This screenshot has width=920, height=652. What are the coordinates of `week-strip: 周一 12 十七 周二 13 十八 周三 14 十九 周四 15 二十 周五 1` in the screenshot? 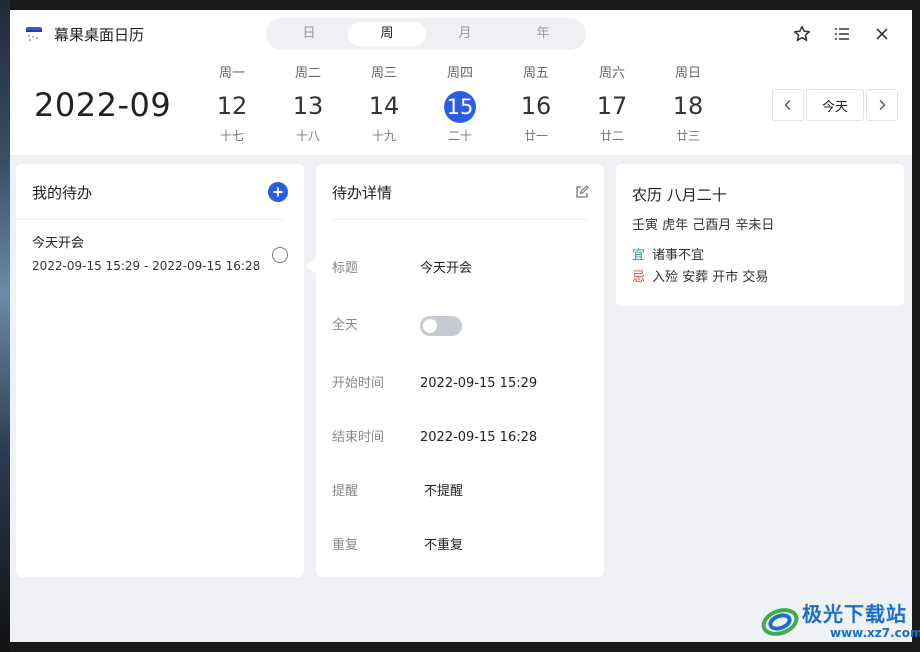 It's located at (460, 106).